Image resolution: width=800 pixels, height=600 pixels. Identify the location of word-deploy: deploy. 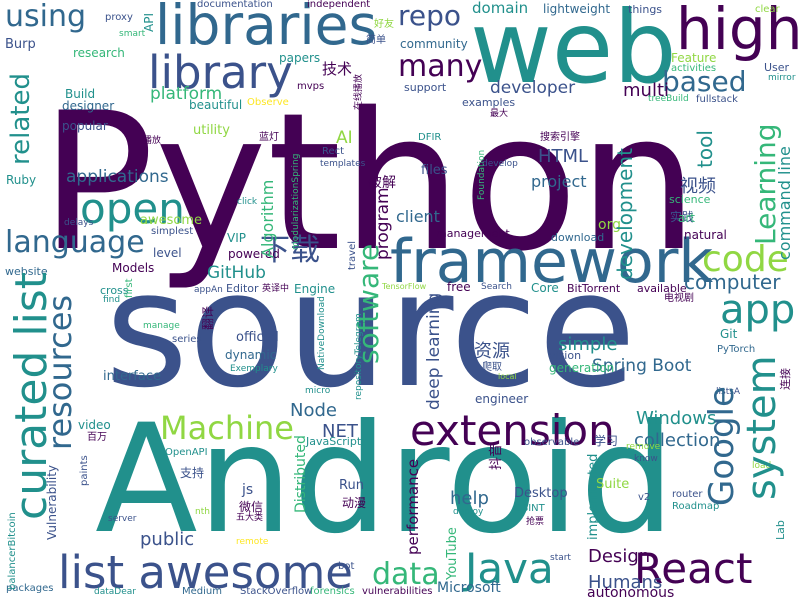
(468, 512).